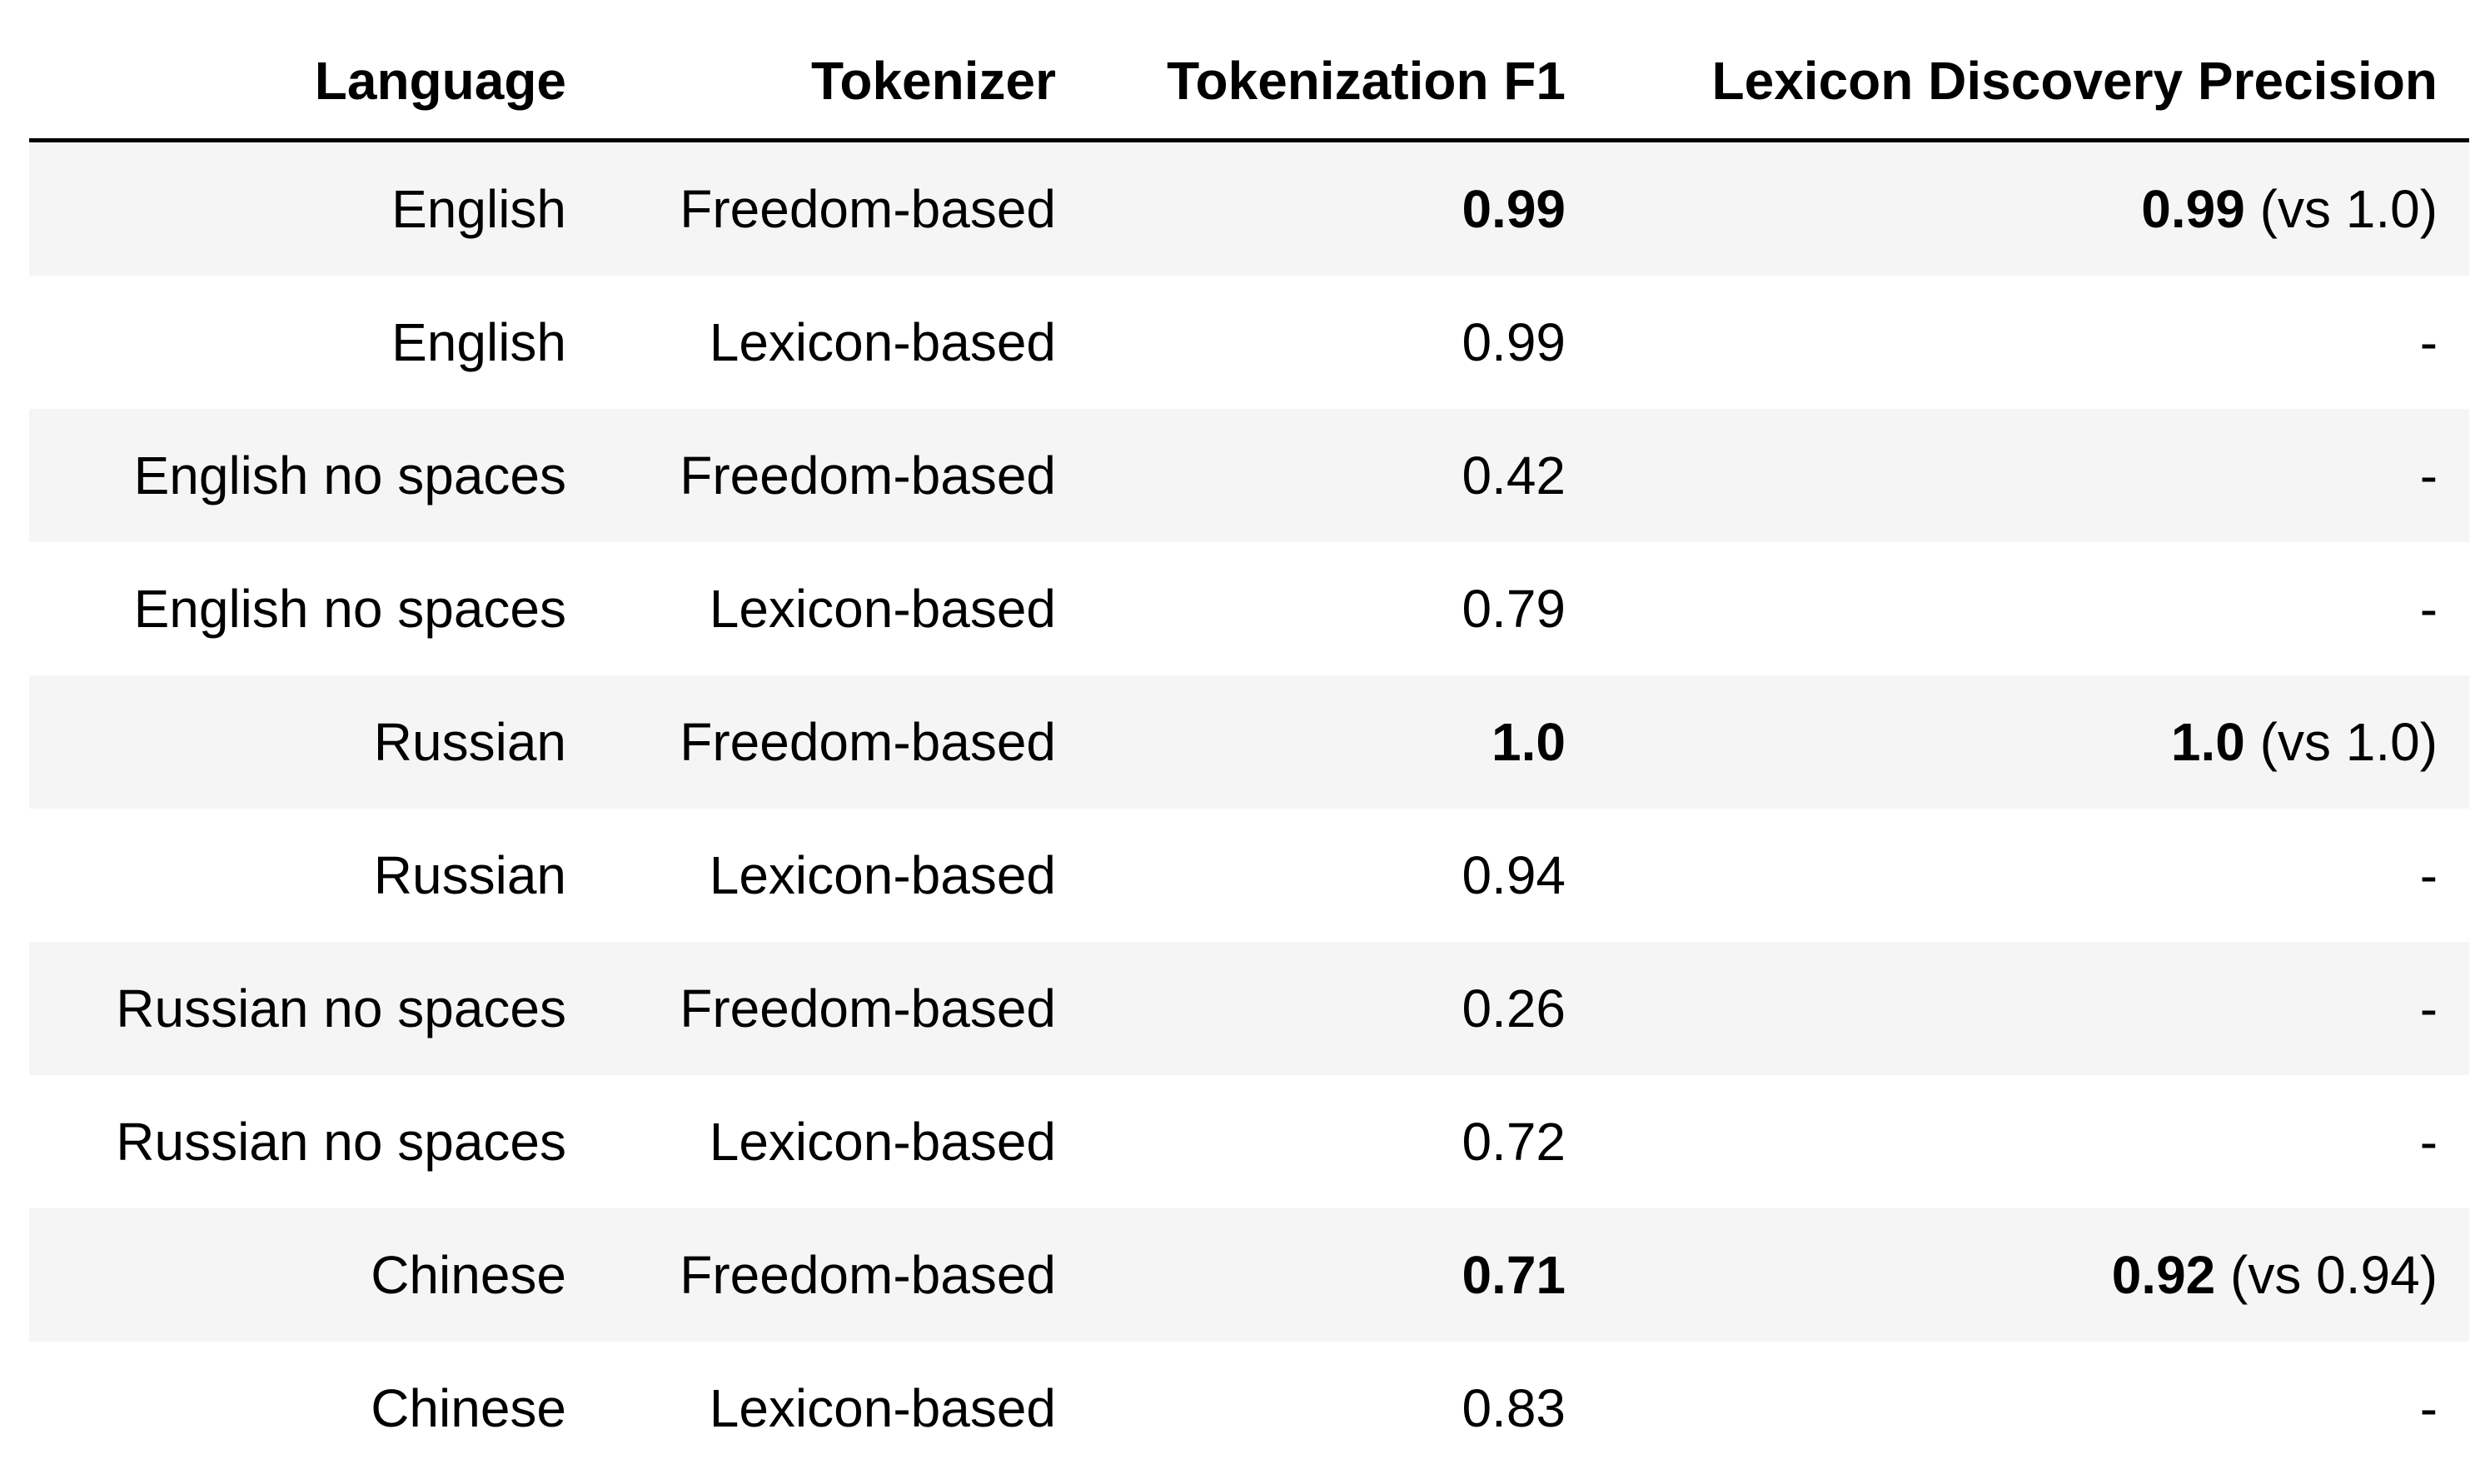 The width and height of the screenshot is (2490, 1484). Describe the element at coordinates (1514, 875) in the screenshot. I see `cell-tokenization-f1: 0.94` at that location.